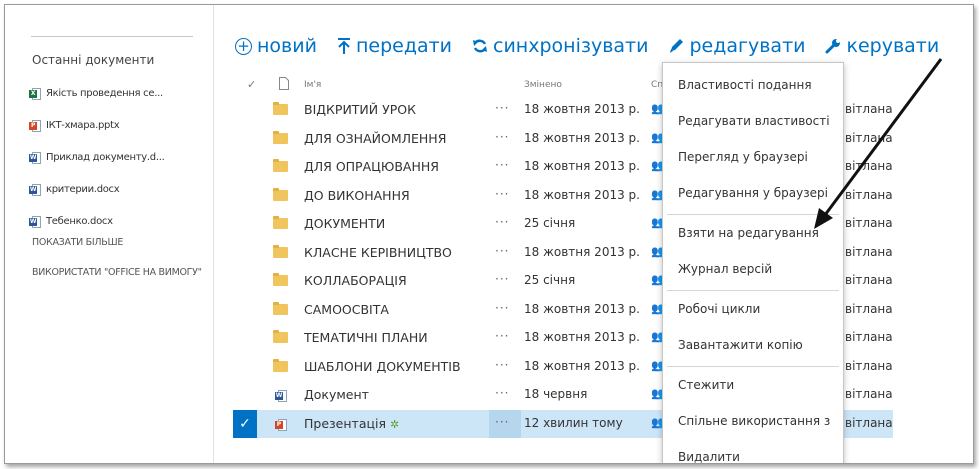 This screenshot has width=979, height=469. What do you see at coordinates (878, 143) in the screenshot?
I see `arrow-annotation` at bounding box center [878, 143].